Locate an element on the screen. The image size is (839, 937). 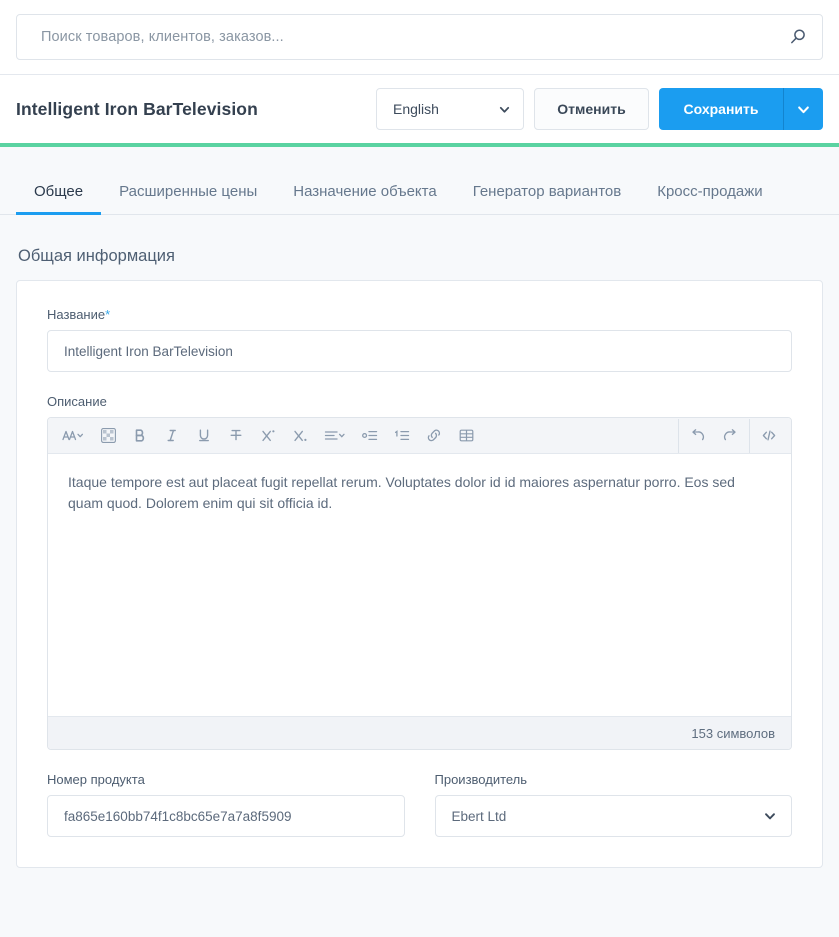
name-input-value: Intelligent Iron BarTelevision is located at coordinates (148, 351).